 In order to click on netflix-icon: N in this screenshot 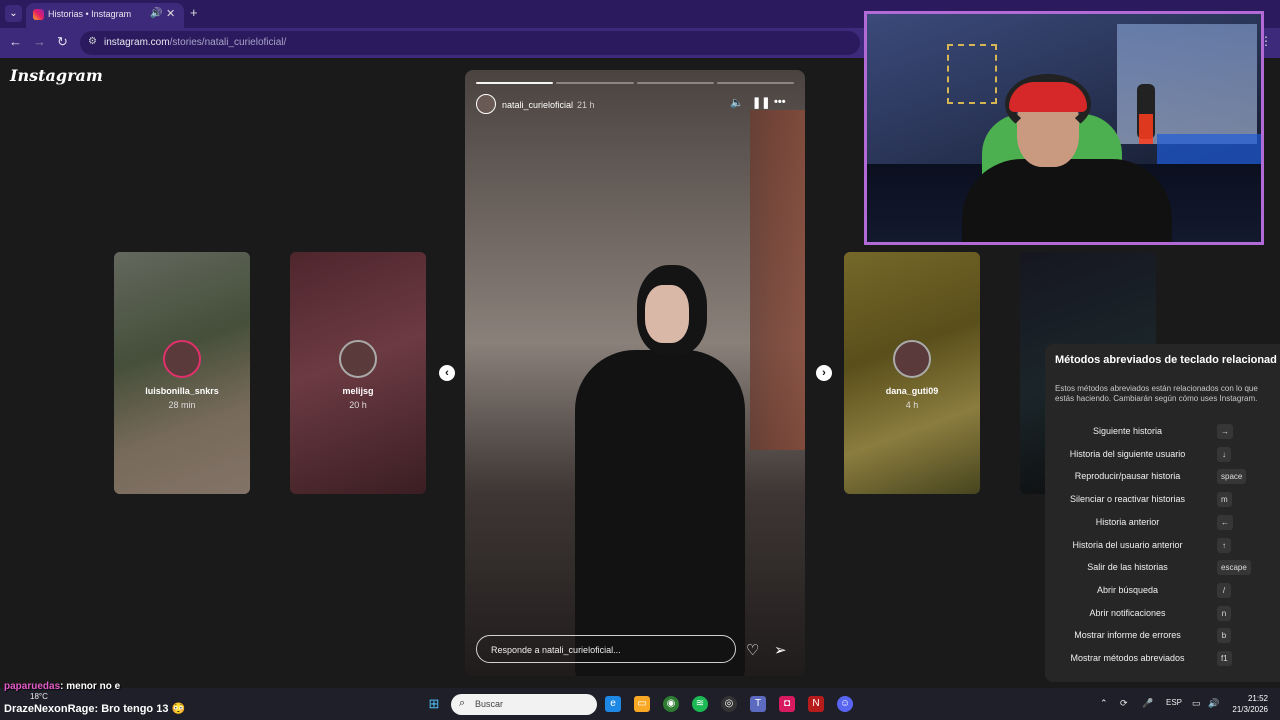, I will do `click(816, 704)`.